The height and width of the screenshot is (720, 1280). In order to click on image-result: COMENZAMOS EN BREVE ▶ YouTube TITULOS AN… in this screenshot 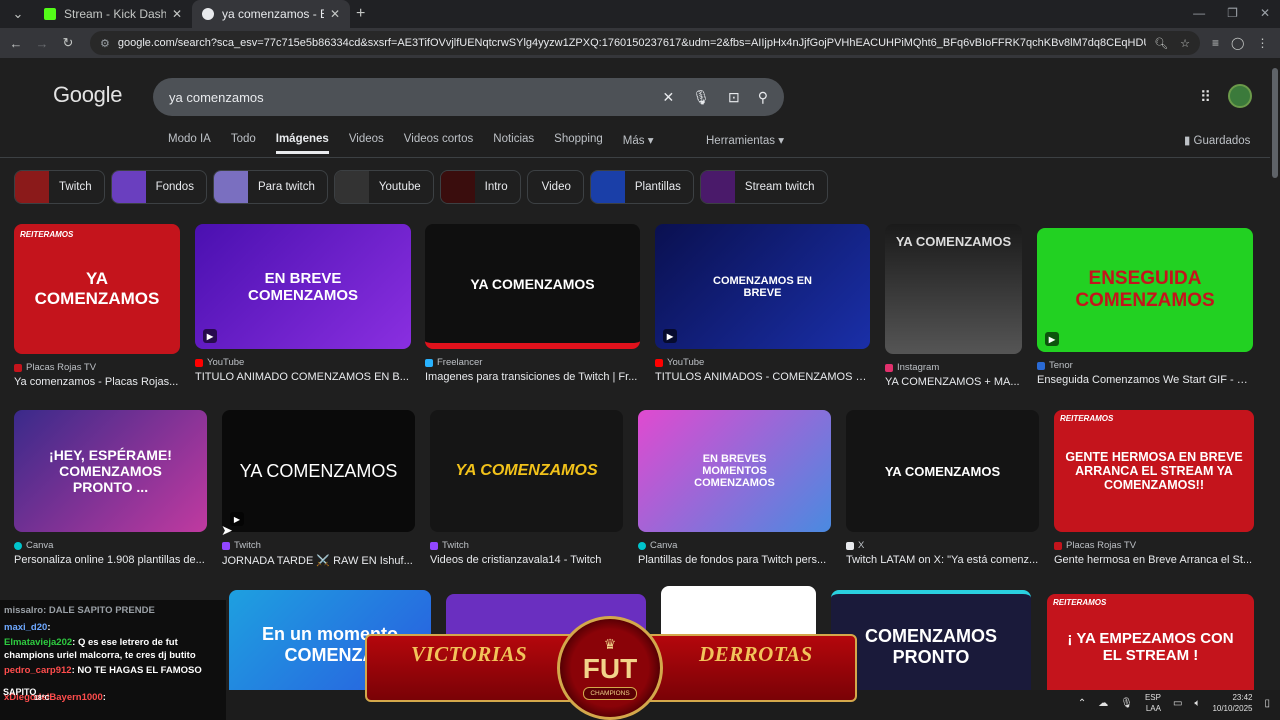, I will do `click(762, 303)`.